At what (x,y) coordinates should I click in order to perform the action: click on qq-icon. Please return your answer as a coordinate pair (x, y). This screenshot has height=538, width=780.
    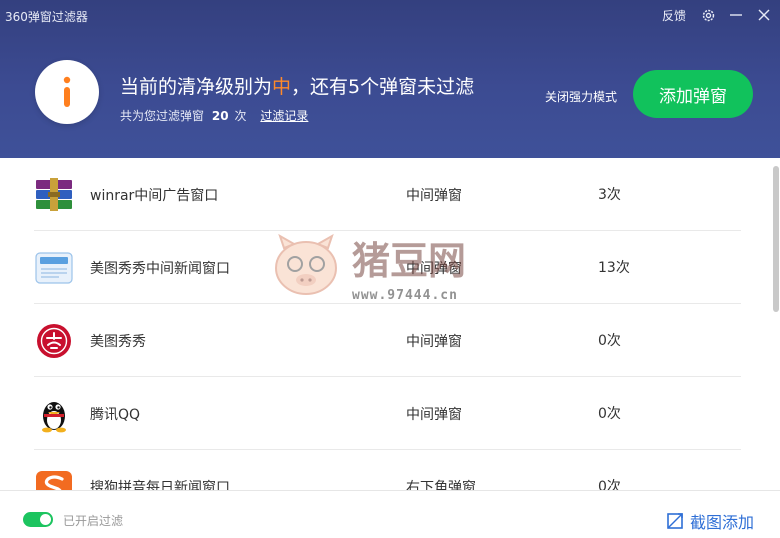
    Looking at the image, I should click on (54, 414).